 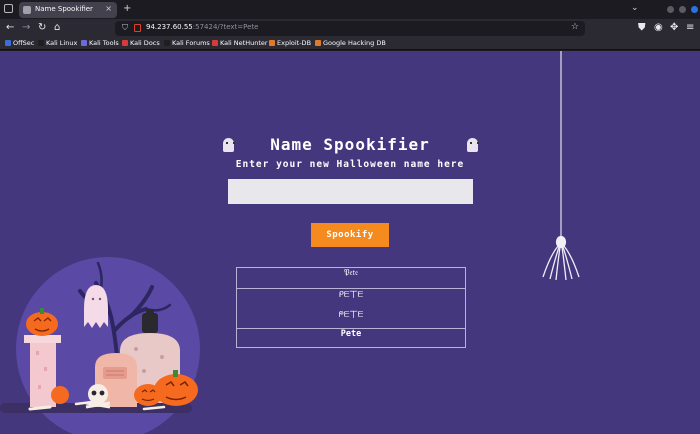 I want to click on ghost-right-icon, so click(x=473, y=145).